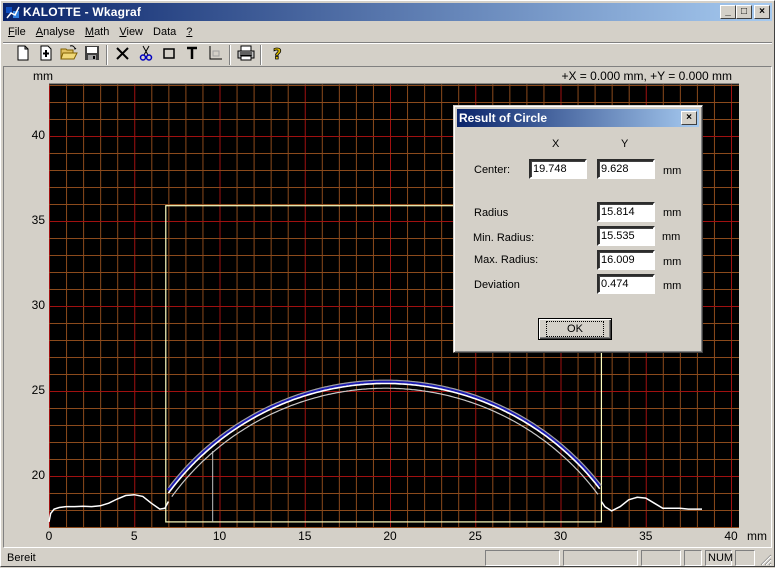 Image resolution: width=775 pixels, height=568 pixels. What do you see at coordinates (731, 536) in the screenshot?
I see `x-tick-label: 40` at bounding box center [731, 536].